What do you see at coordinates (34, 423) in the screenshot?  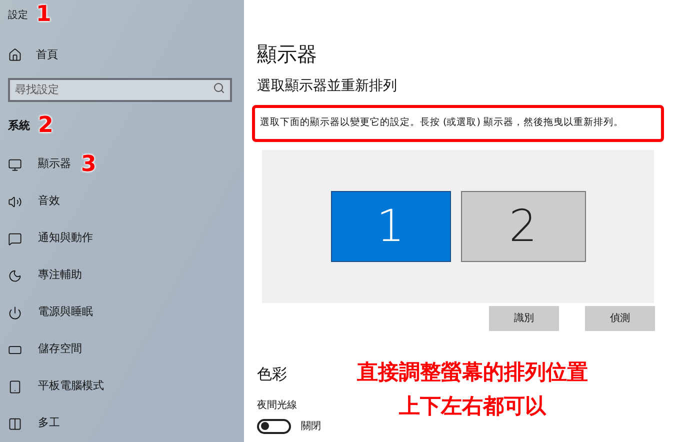 I see `nav-item: 多工` at bounding box center [34, 423].